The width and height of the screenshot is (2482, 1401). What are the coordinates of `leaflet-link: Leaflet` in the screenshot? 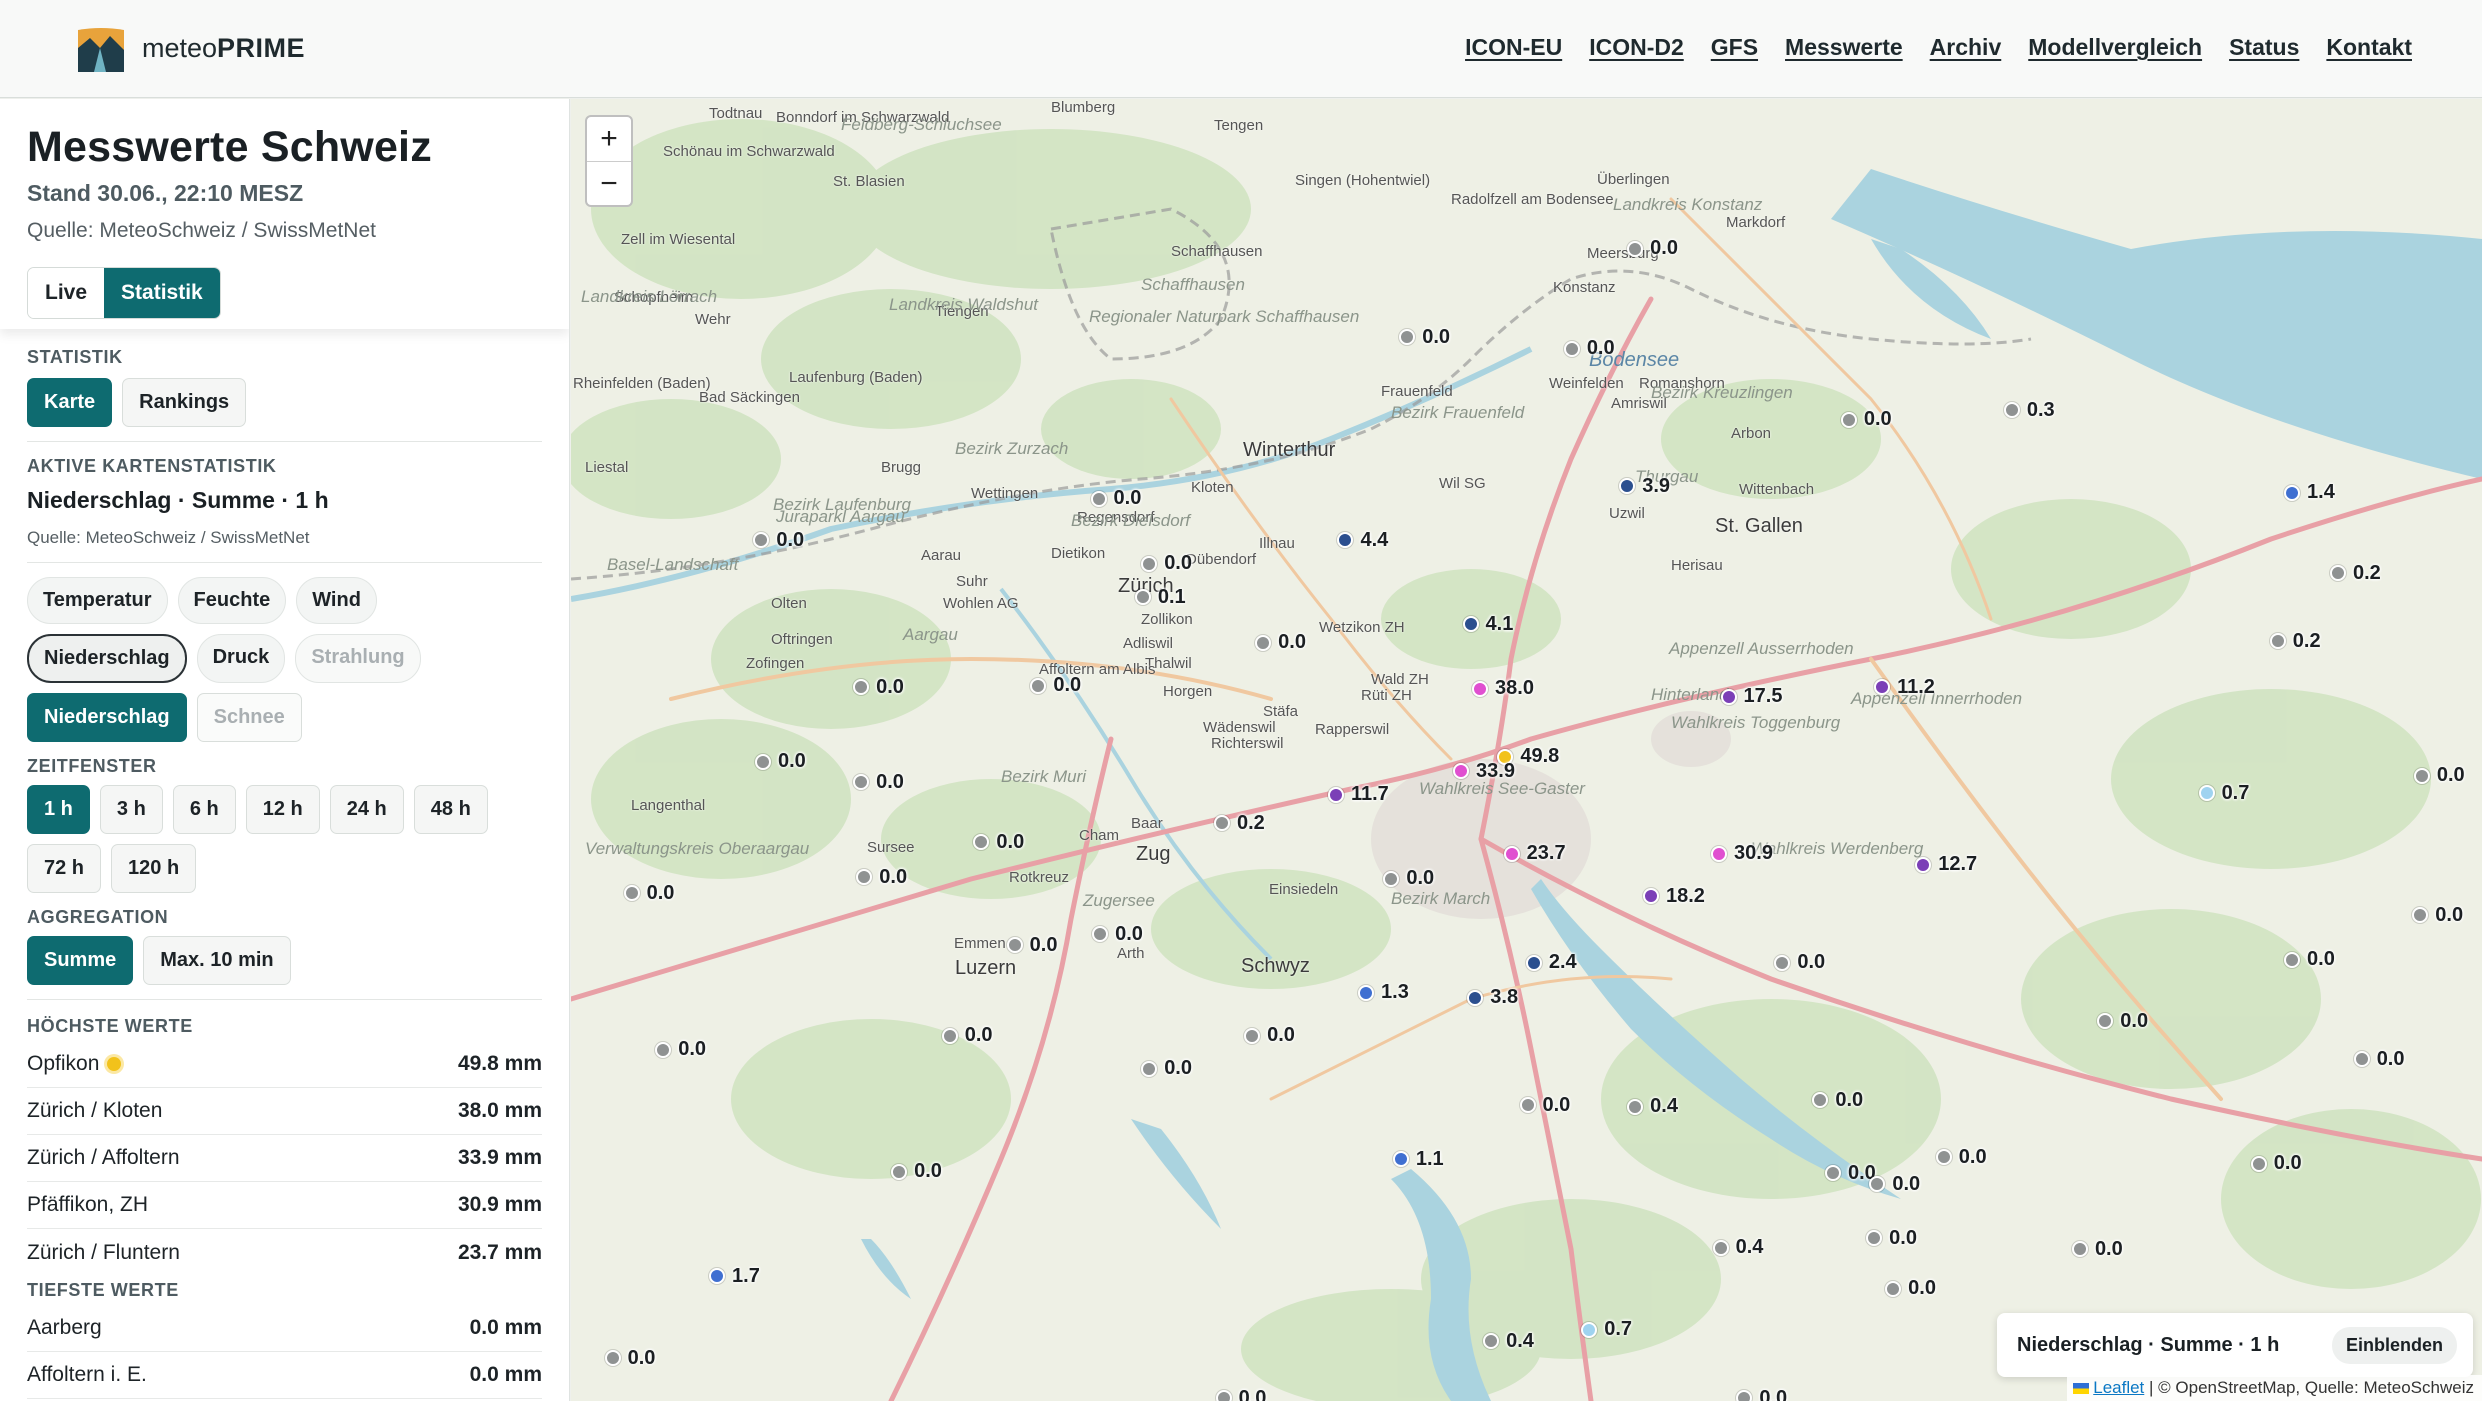 It's located at (2118, 1387).